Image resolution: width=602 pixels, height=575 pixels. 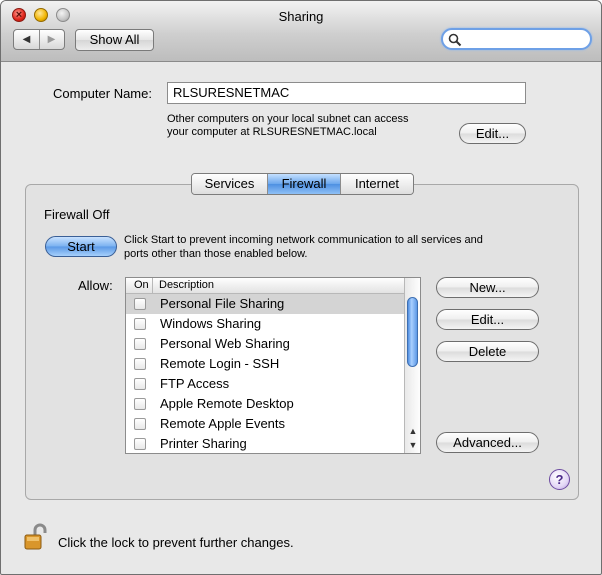 What do you see at coordinates (265, 286) in the screenshot?
I see `list-header: On Description` at bounding box center [265, 286].